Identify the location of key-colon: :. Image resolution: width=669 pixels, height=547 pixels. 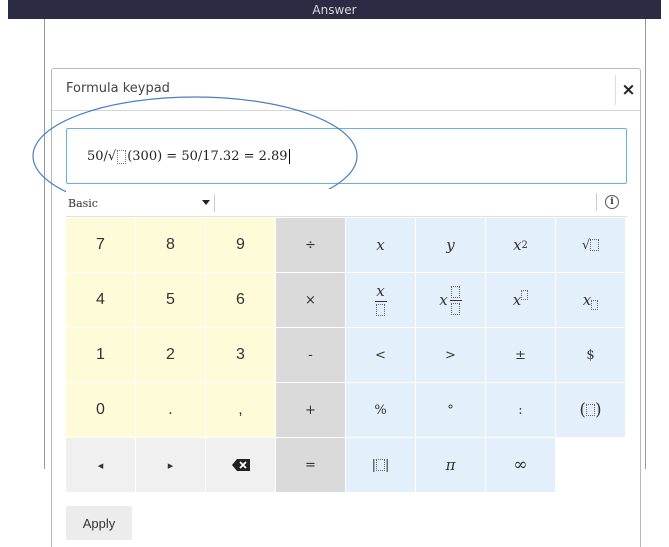
(521, 410).